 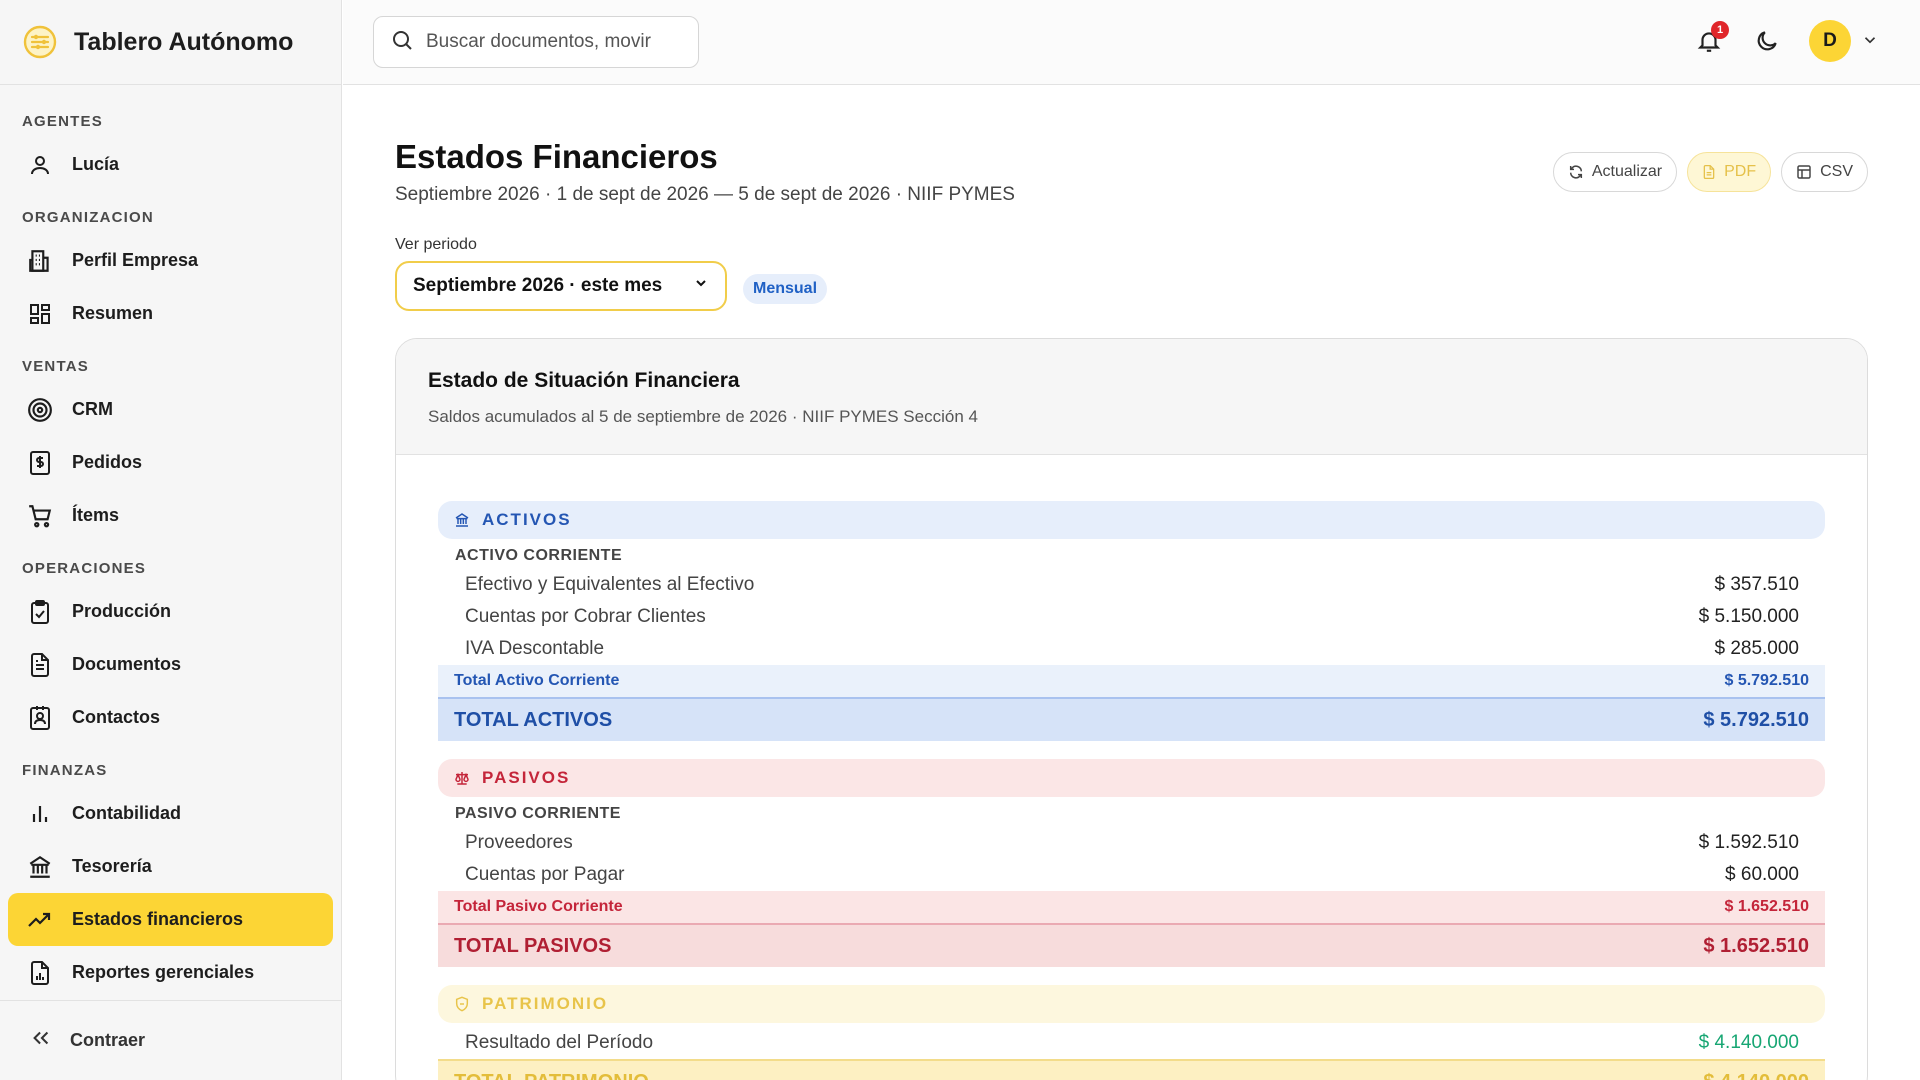 I want to click on activo-corriente-subheader: ACTIVO CORRIENTE, so click(x=539, y=555).